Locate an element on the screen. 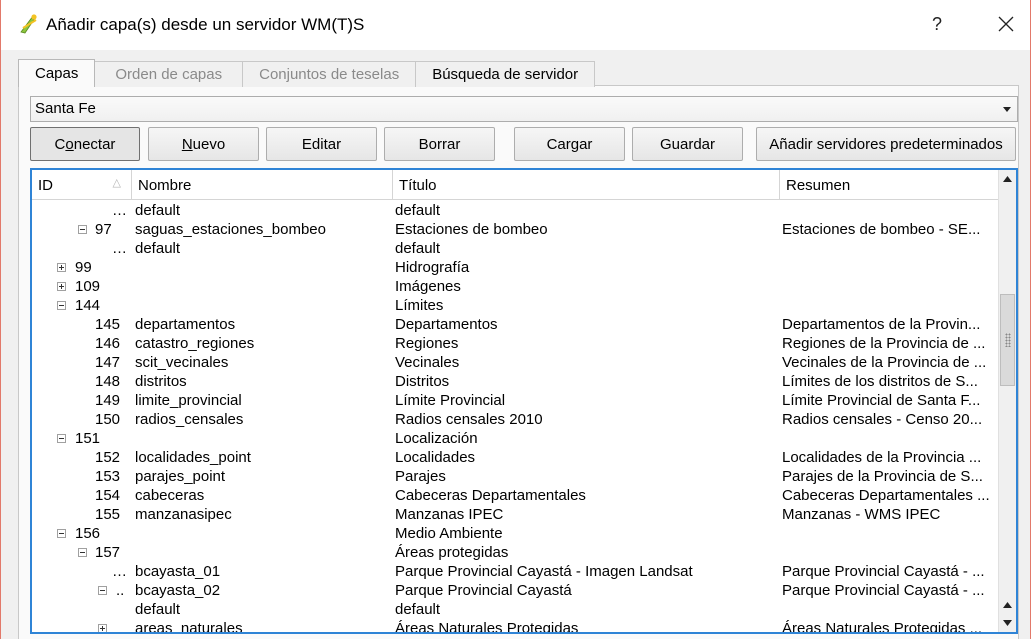 This screenshot has height=639, width=1031. vertical-scrollbar is located at coordinates (1007, 401).